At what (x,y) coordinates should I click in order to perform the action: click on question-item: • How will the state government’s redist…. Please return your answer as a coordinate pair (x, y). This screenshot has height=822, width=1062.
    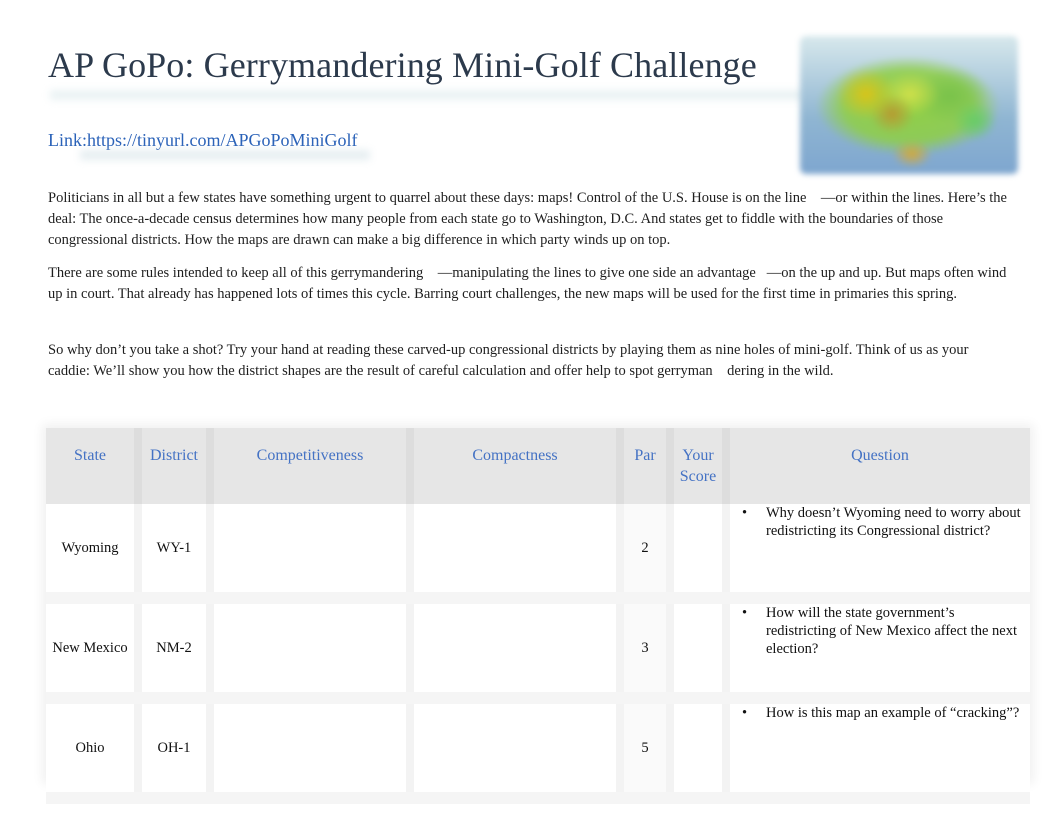
    Looking at the image, I should click on (880, 631).